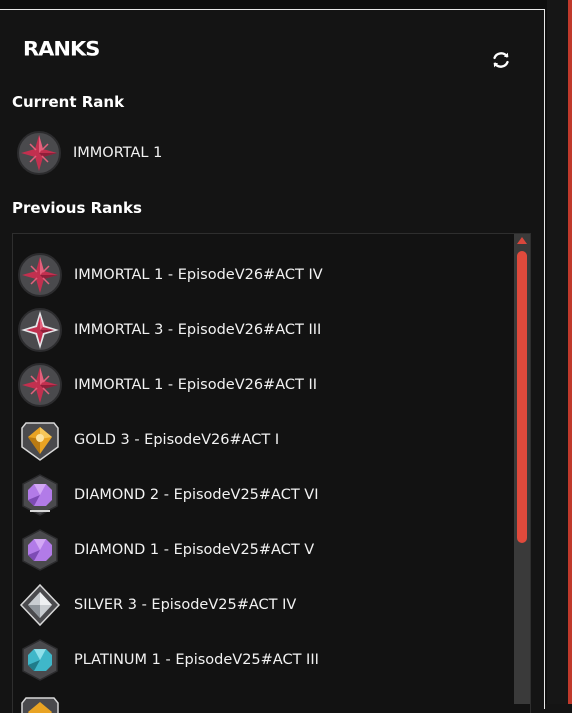  I want to click on rank-history-label: IMMORTAL 1 - EpisodeV26#ACT II, so click(196, 385).